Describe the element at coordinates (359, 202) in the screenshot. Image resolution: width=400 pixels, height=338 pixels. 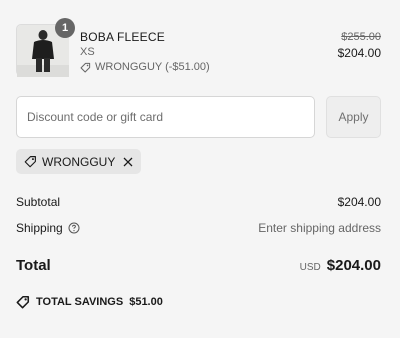
I see `subtotal-value: $204.00` at that location.